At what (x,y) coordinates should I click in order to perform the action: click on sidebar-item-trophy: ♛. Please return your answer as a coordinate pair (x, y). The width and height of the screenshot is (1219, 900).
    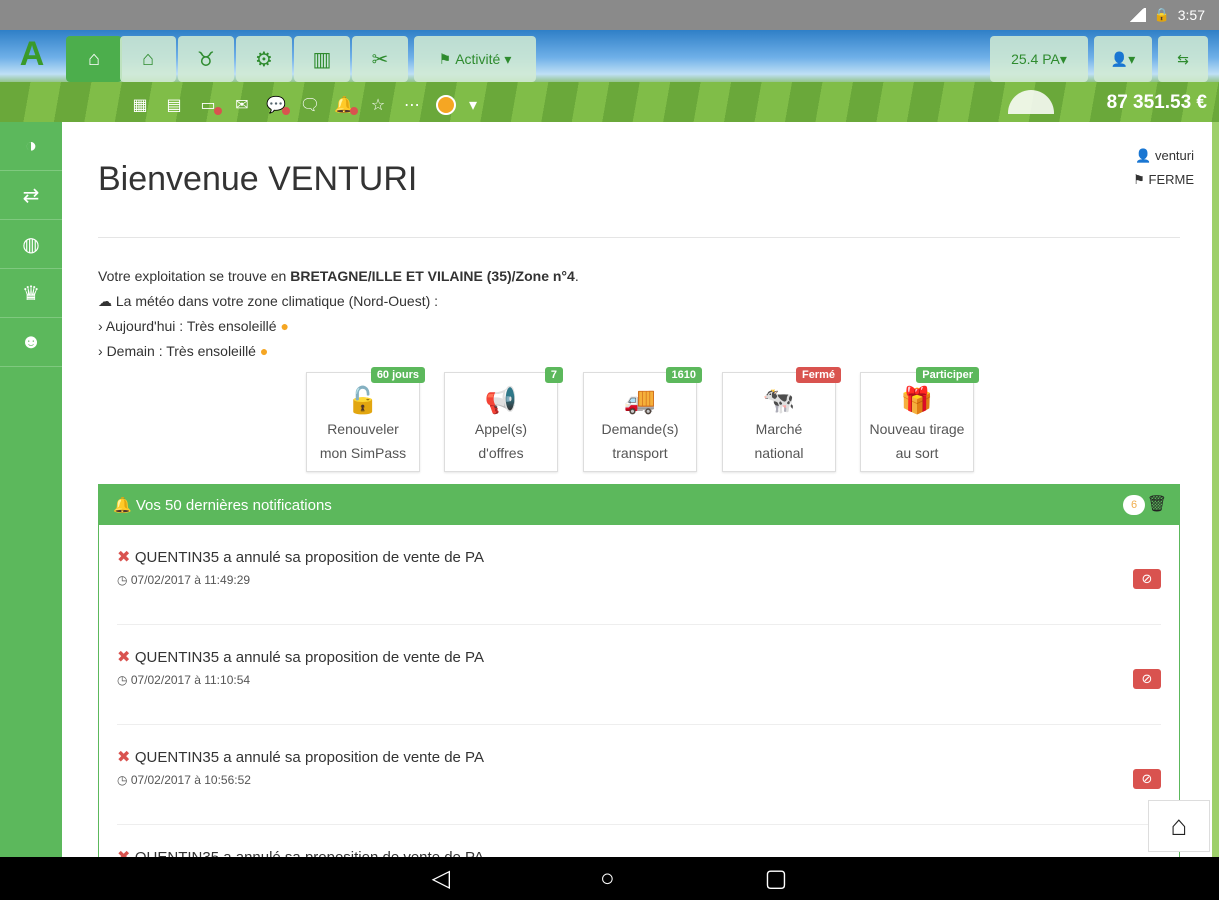
    Looking at the image, I should click on (31, 293).